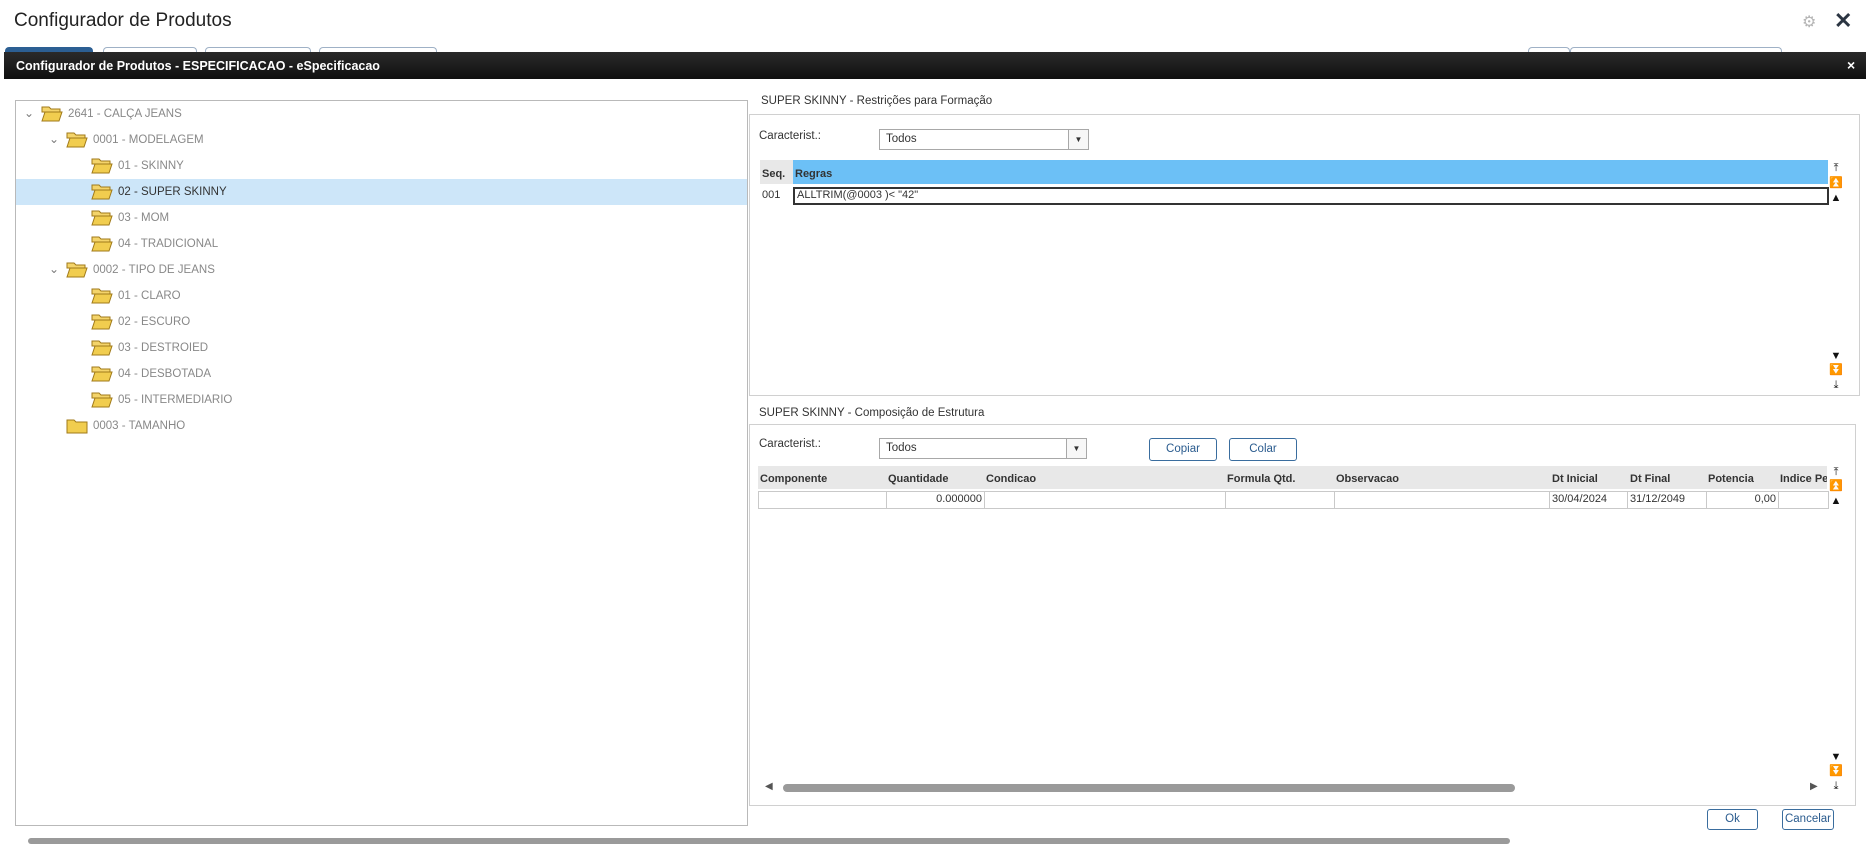 The image size is (1868, 844). What do you see at coordinates (1650, 479) in the screenshot?
I see `column-header-dt-final: Dt Final` at bounding box center [1650, 479].